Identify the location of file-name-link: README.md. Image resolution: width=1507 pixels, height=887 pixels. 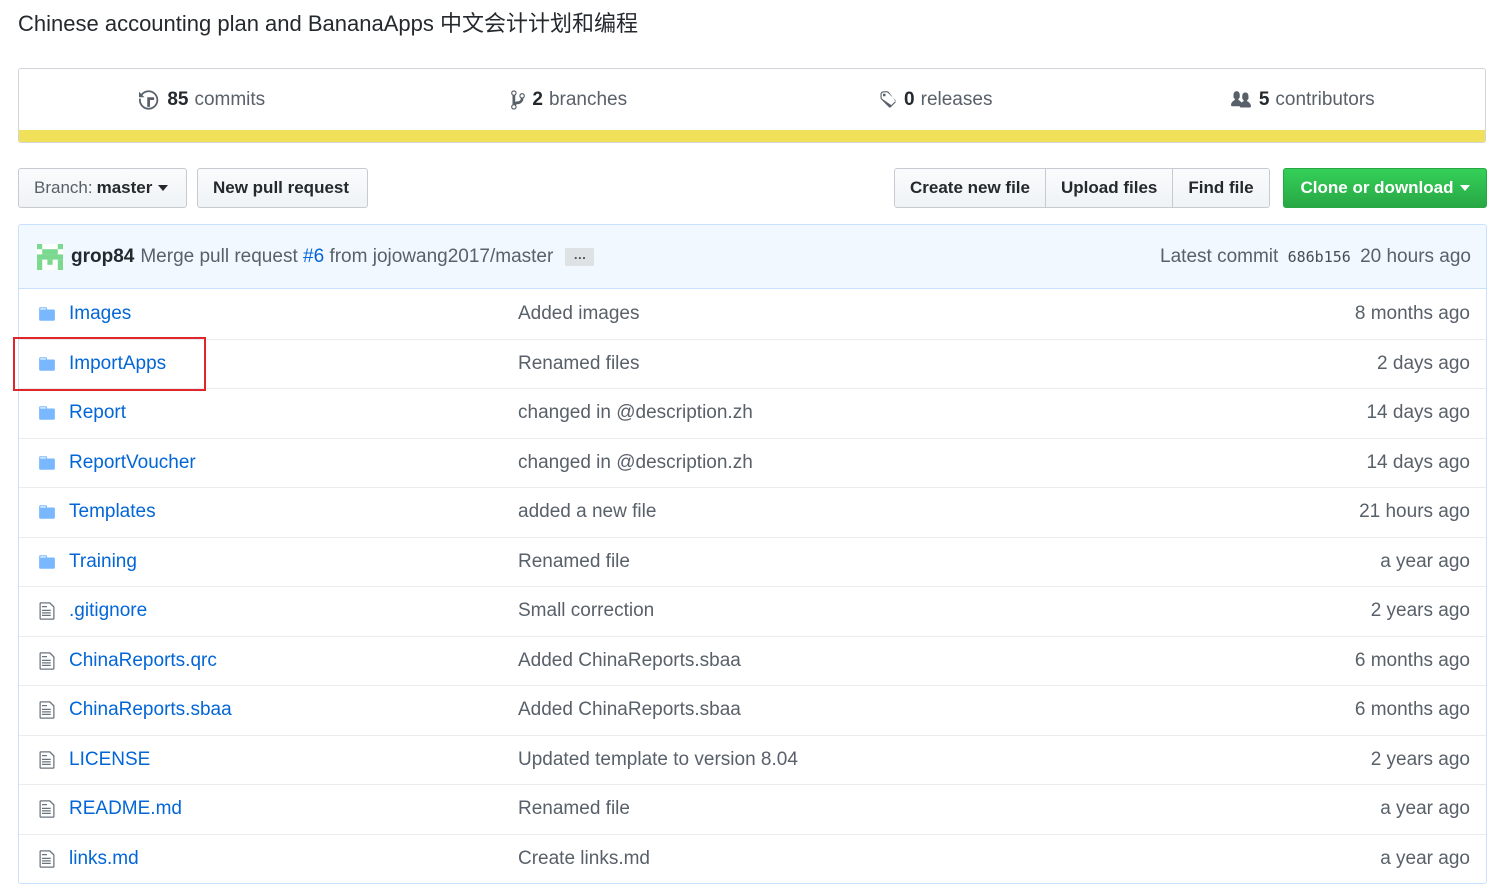
(293, 809).